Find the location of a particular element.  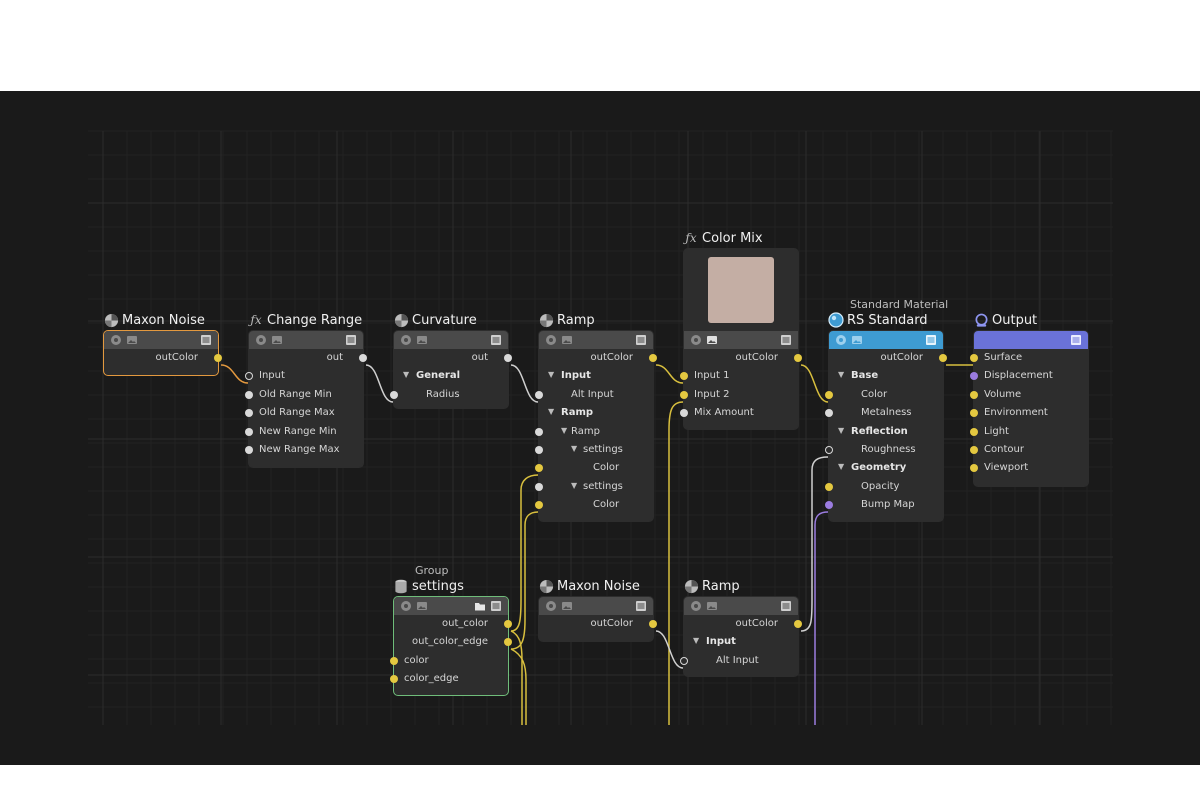

node-ramp-2: Ramp outColor ▼ Input Alt Input is located at coordinates (741, 628).